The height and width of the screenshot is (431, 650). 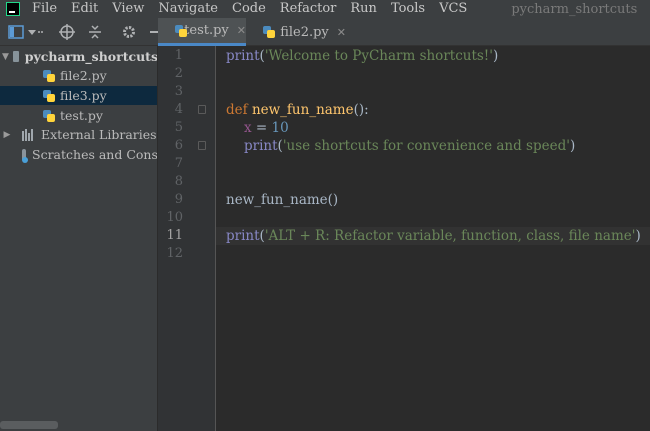 What do you see at coordinates (574, 9) in the screenshot?
I see `window-project-title: pycharm_shortcuts` at bounding box center [574, 9].